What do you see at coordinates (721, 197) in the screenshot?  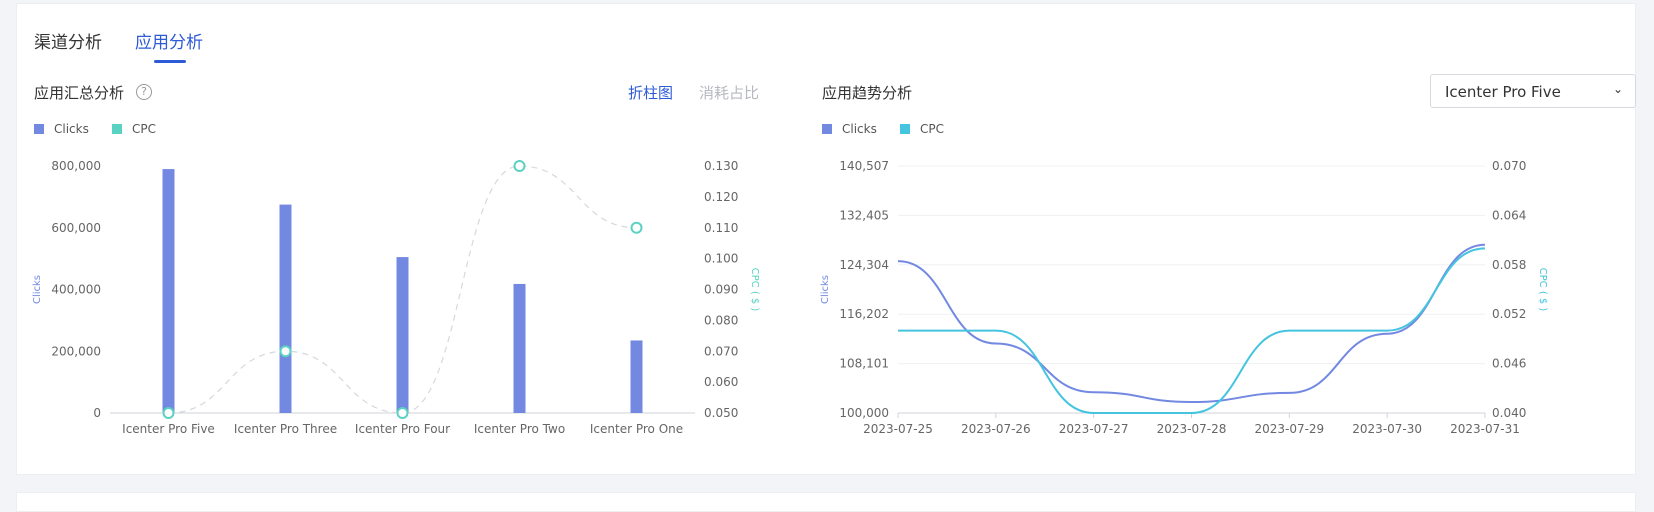 I see `y2-tick-label: 0.120` at bounding box center [721, 197].